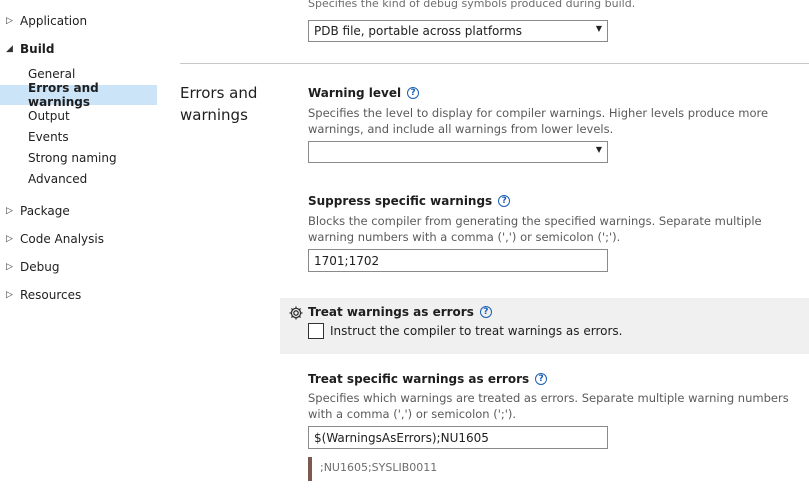  I want to click on debug-symbols-select: PDB file, portable across platforms ▼, so click(458, 31).